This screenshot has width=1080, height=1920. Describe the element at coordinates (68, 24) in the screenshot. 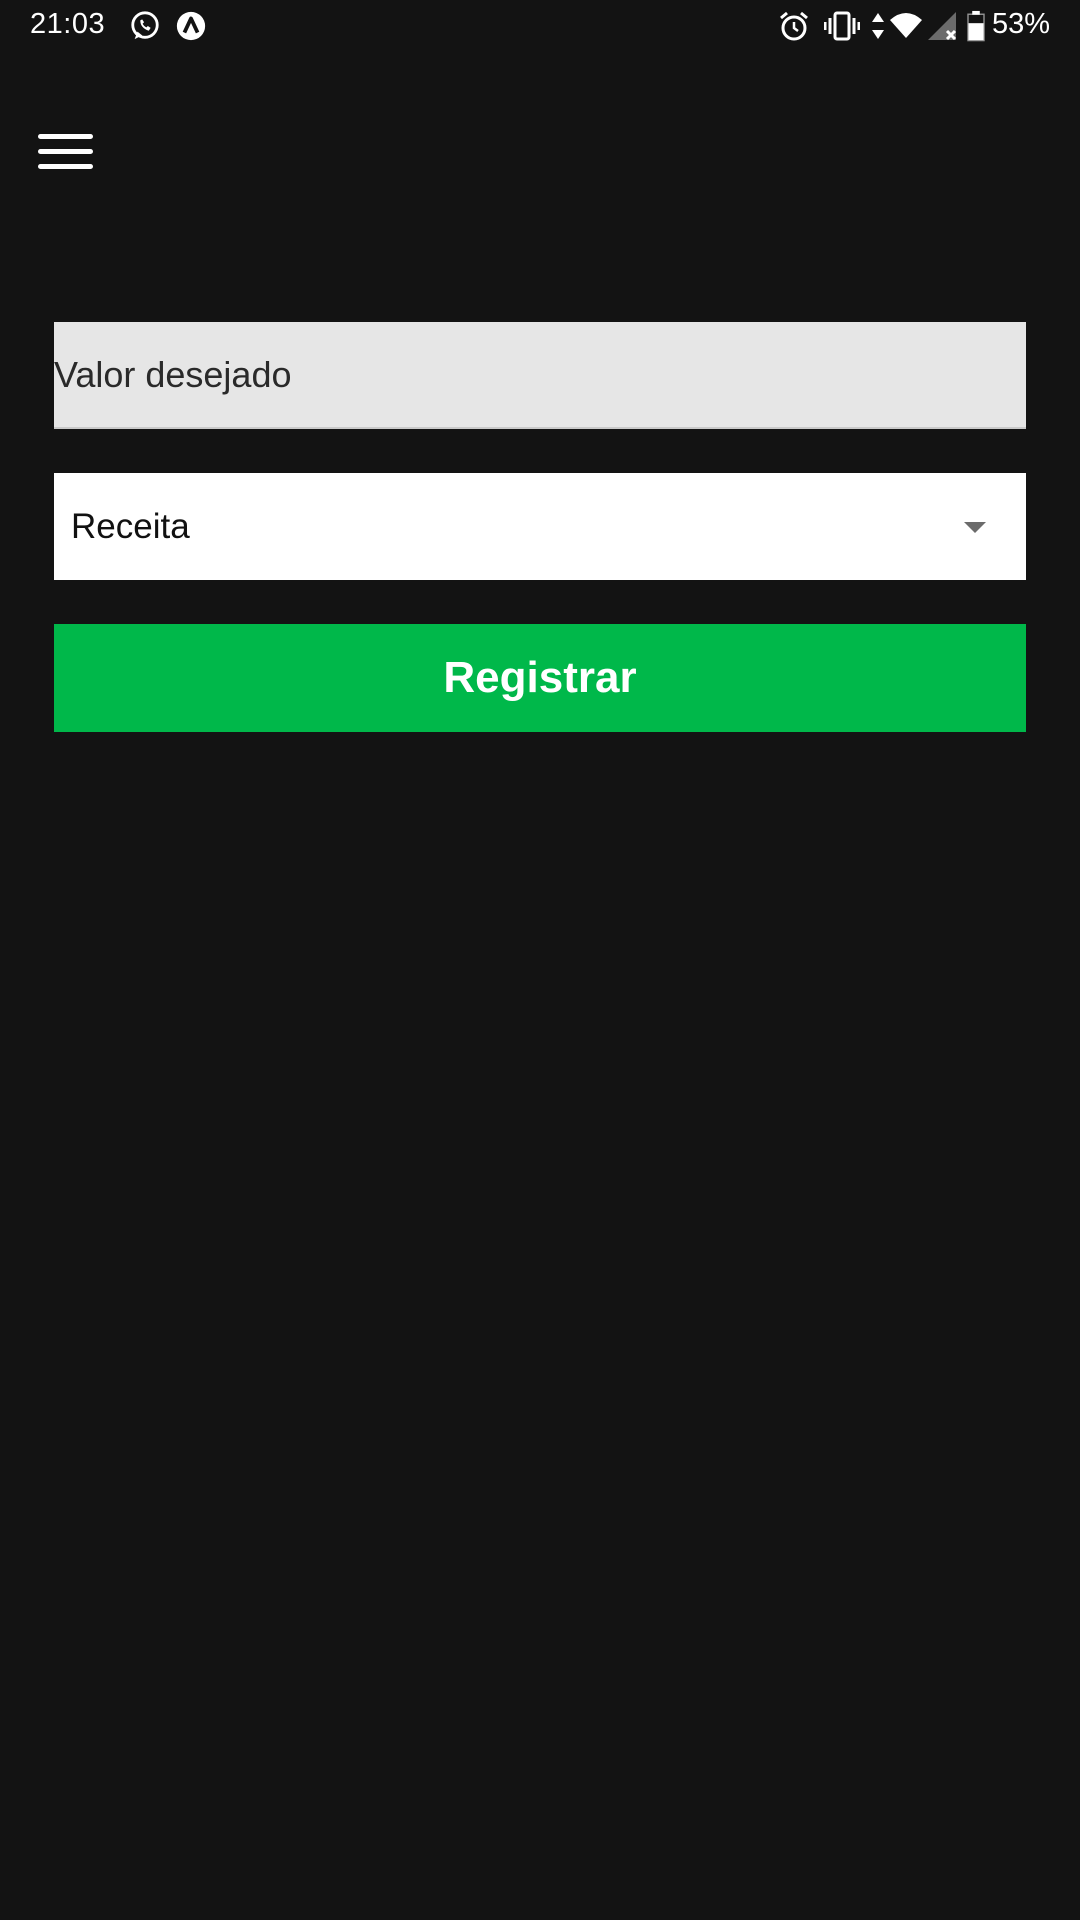

I see `status-time: 21:03` at that location.